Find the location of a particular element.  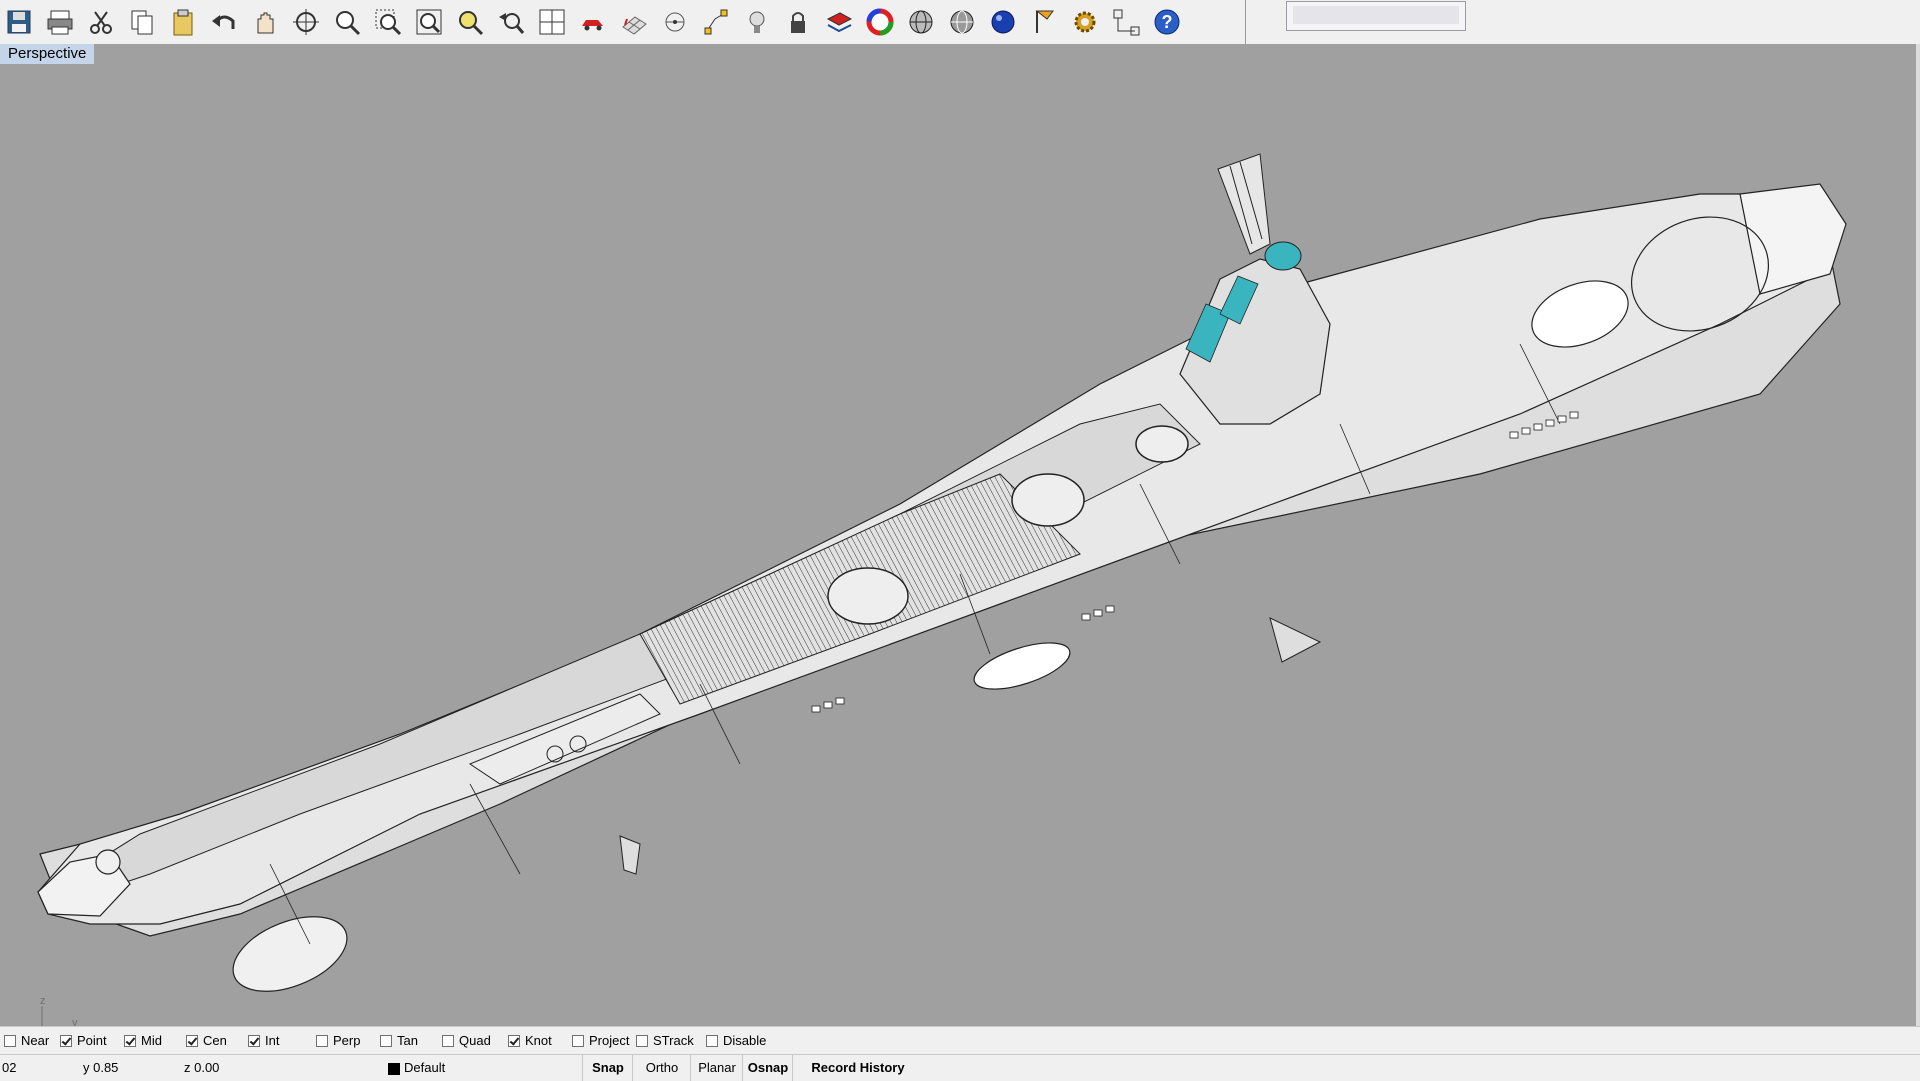

osnap-project: Project is located at coordinates (600, 1041).